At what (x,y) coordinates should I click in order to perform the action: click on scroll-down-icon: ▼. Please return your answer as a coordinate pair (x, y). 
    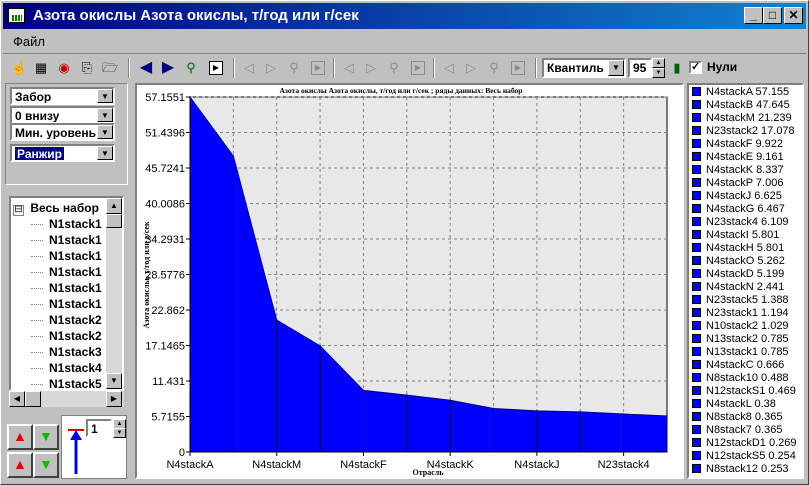
    Looking at the image, I should click on (114, 381).